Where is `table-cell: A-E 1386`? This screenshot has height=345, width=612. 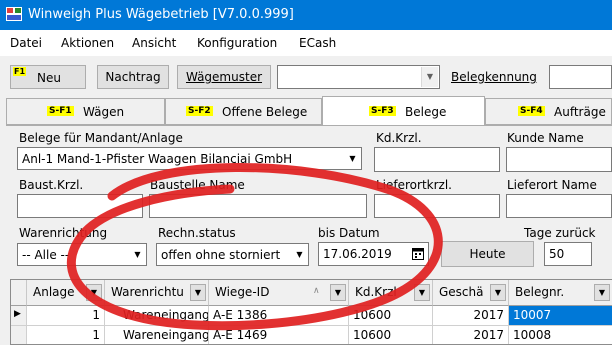 table-cell: A-E 1386 is located at coordinates (279, 316).